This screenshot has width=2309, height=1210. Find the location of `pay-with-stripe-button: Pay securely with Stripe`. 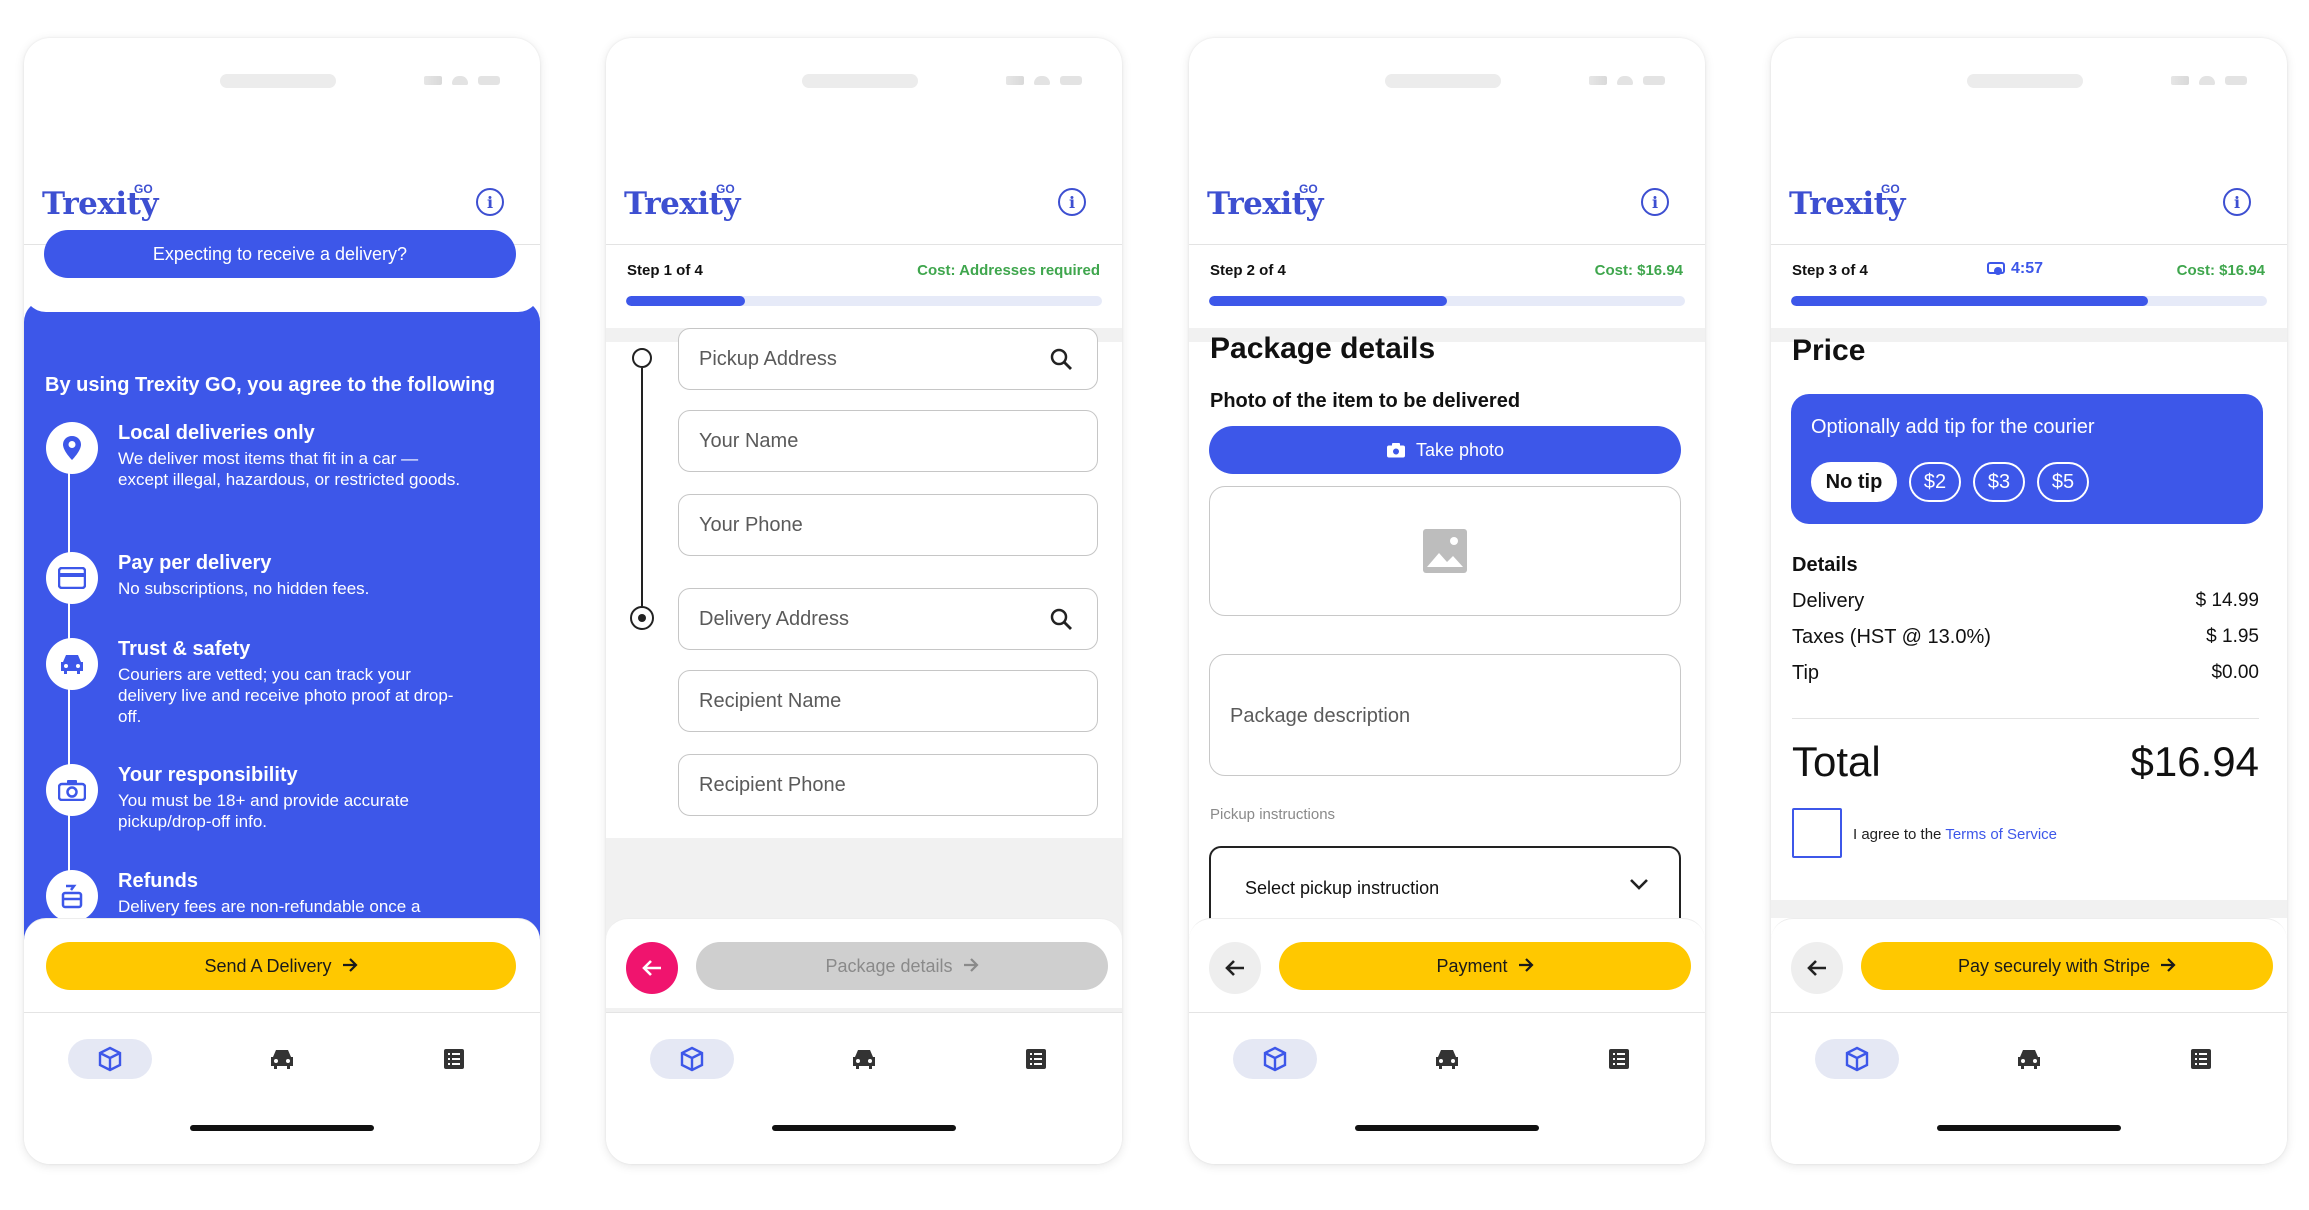

pay-with-stripe-button: Pay securely with Stripe is located at coordinates (2067, 966).